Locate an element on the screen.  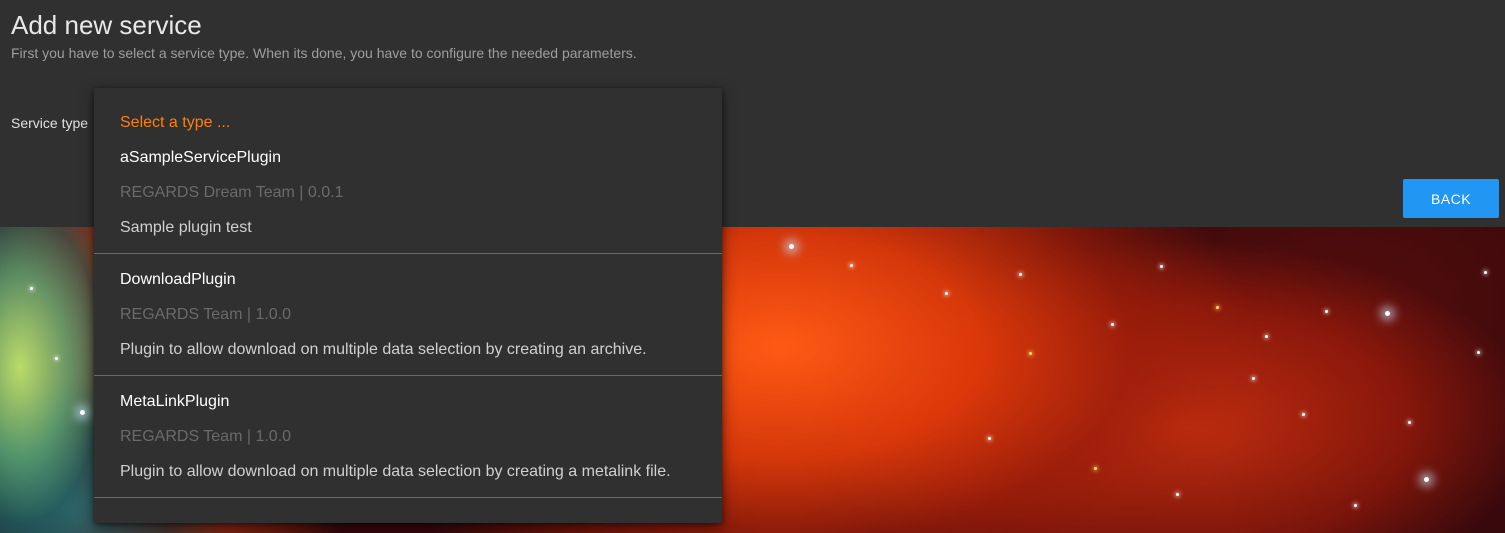
option-name: aSampleServicePlugin is located at coordinates (200, 157).